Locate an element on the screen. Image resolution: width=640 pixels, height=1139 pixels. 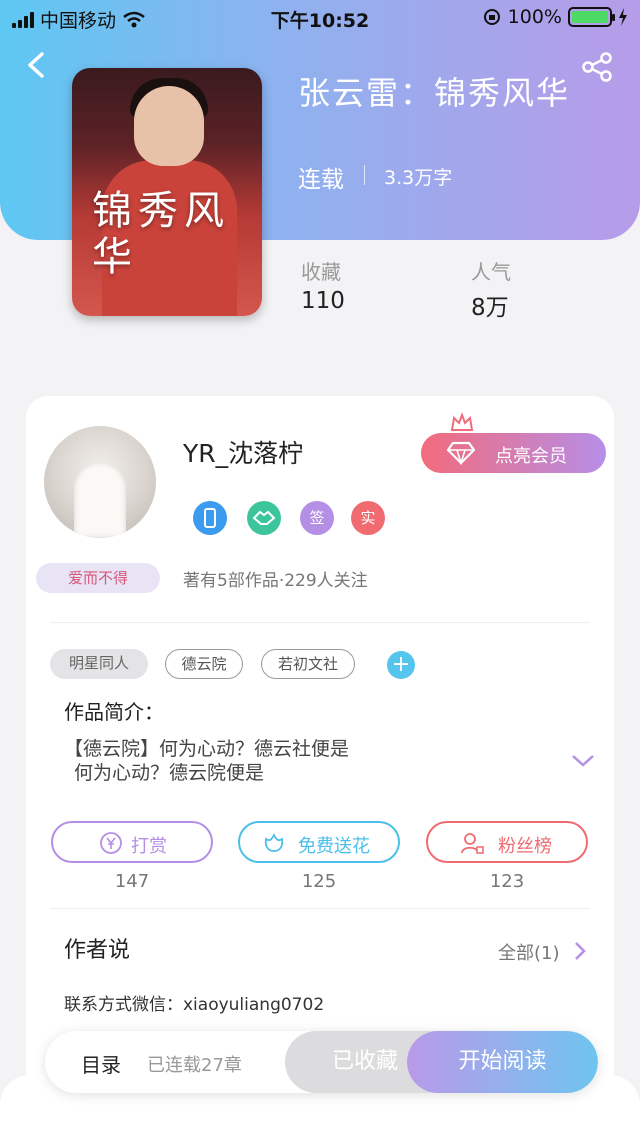
serial-status: 连载 is located at coordinates (321, 180).